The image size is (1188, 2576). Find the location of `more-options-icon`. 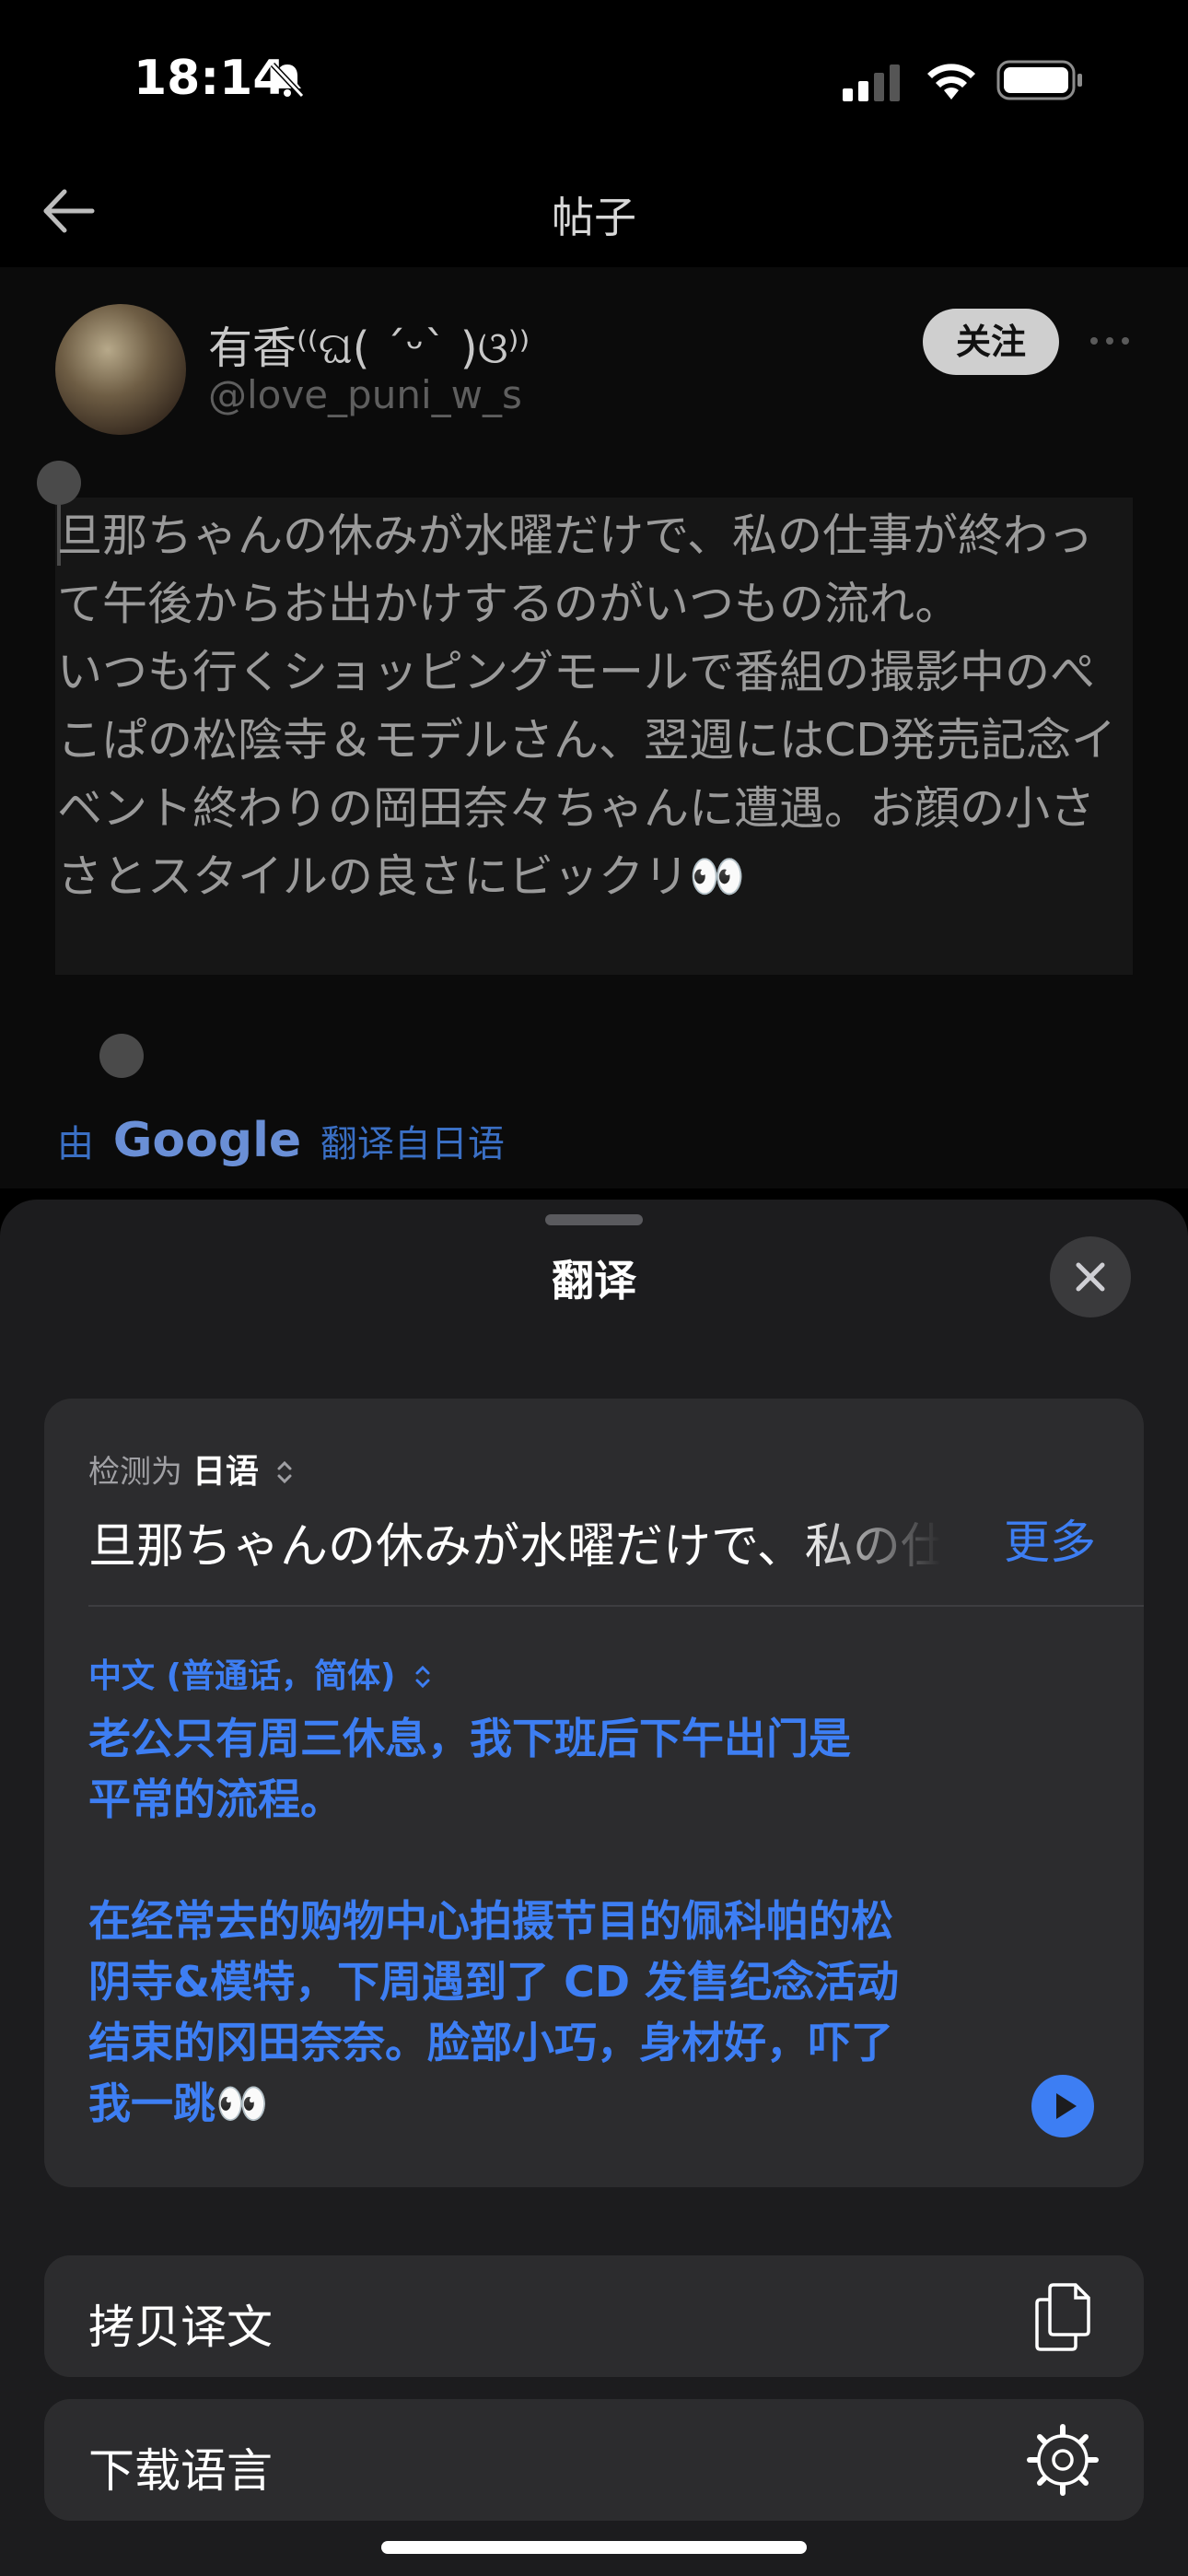

more-options-icon is located at coordinates (1110, 340).